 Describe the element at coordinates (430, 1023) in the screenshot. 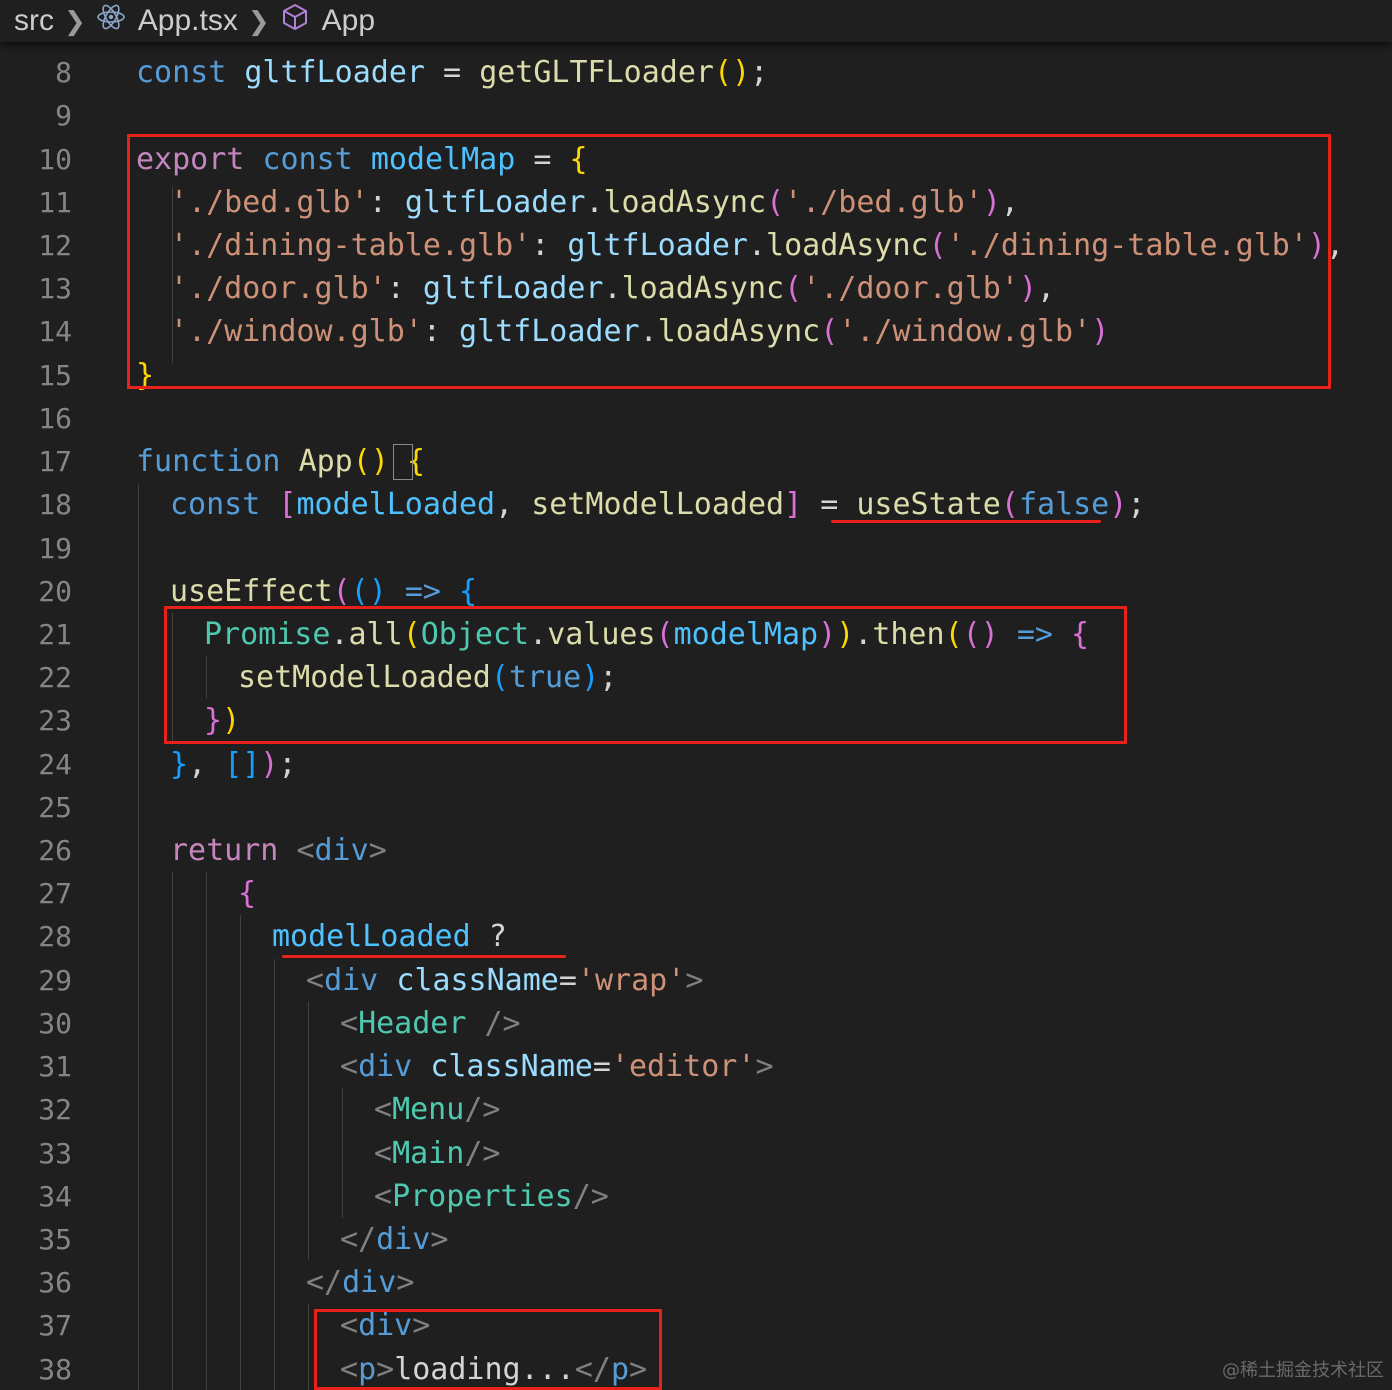

I see `line-code: <Header />` at that location.